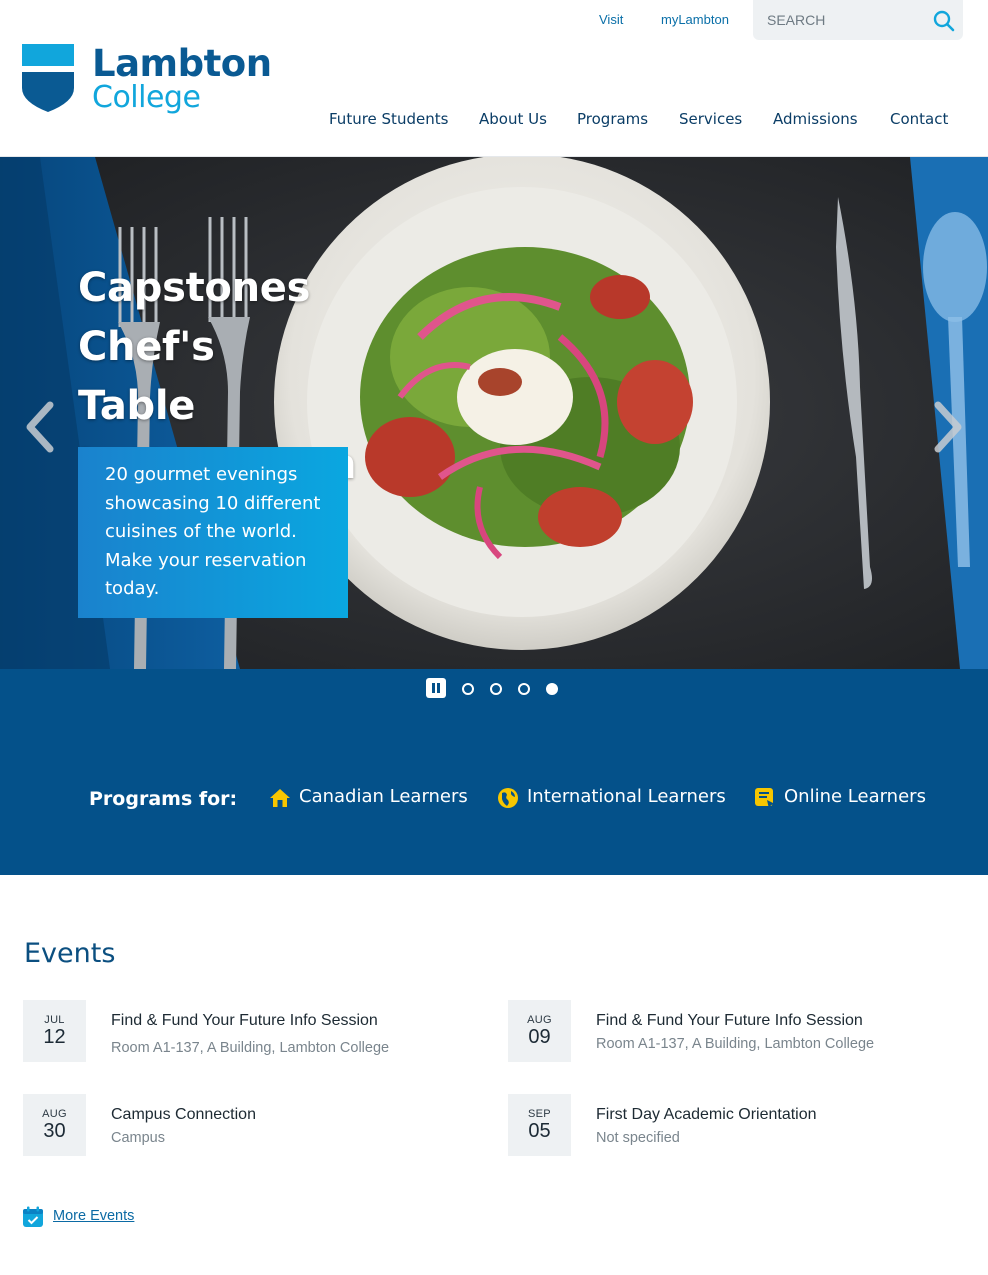  I want to click on more-events-link: More Events, so click(93, 1216).